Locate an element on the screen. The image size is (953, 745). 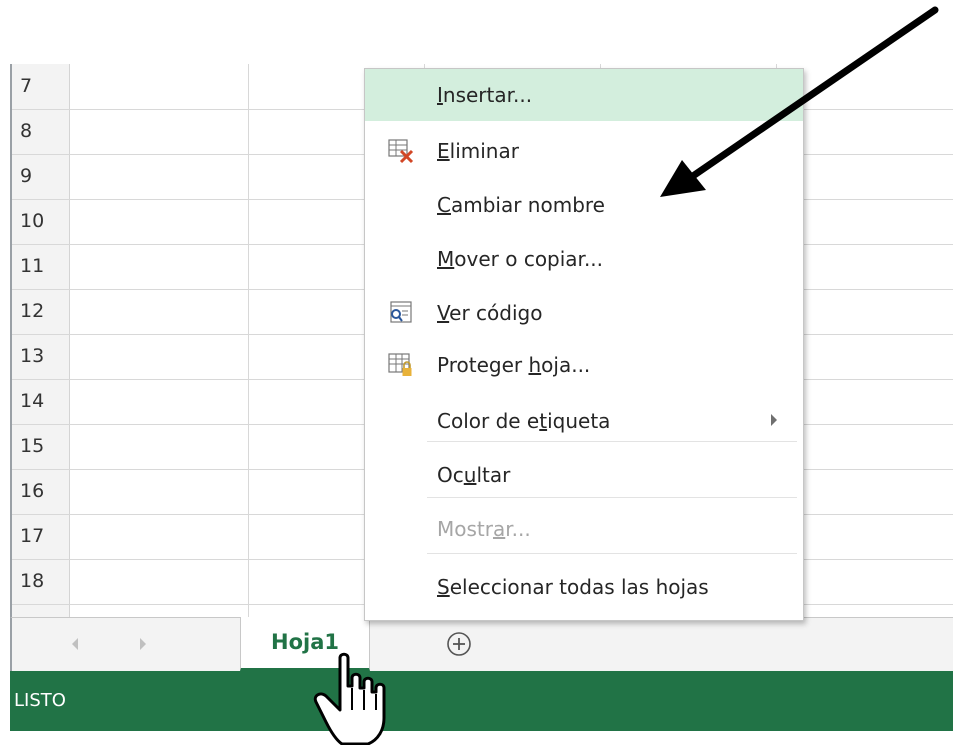
submenu-arrow-icon is located at coordinates (774, 420).